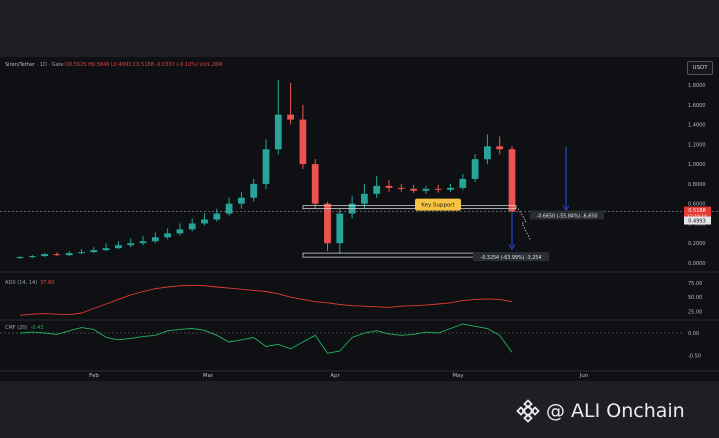  Describe the element at coordinates (335, 376) in the screenshot. I see `time-tick-label: Apr` at that location.